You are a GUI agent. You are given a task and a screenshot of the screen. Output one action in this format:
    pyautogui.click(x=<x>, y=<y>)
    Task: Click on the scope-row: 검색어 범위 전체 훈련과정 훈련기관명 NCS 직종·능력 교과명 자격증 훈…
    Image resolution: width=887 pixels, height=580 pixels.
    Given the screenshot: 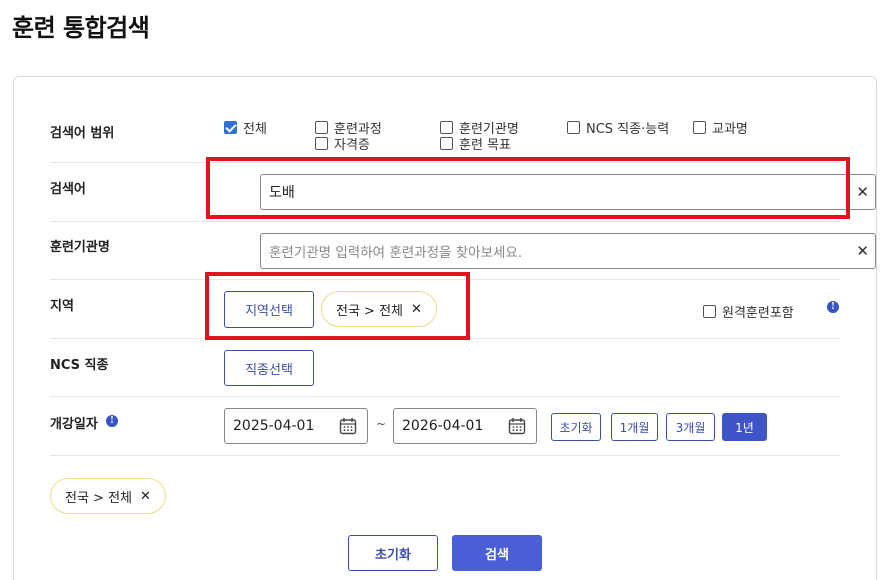 What is the action you would take?
    pyautogui.click(x=445, y=135)
    